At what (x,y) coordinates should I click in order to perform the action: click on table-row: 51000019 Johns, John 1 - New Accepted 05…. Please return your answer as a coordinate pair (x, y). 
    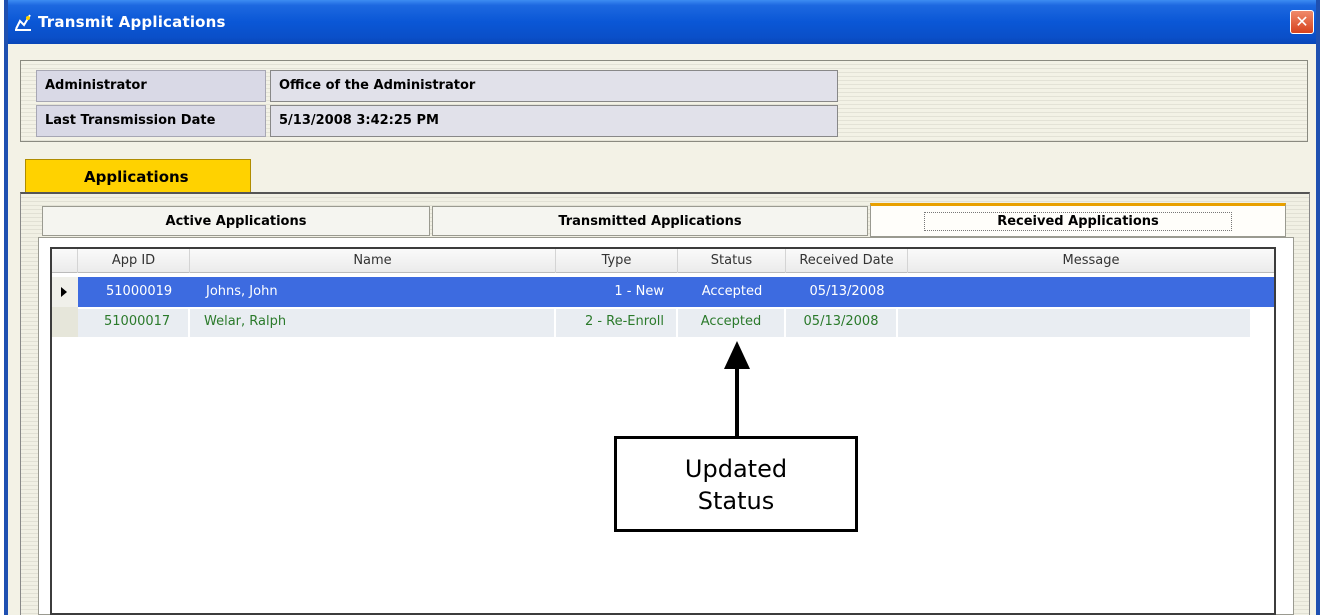
    Looking at the image, I should click on (663, 292).